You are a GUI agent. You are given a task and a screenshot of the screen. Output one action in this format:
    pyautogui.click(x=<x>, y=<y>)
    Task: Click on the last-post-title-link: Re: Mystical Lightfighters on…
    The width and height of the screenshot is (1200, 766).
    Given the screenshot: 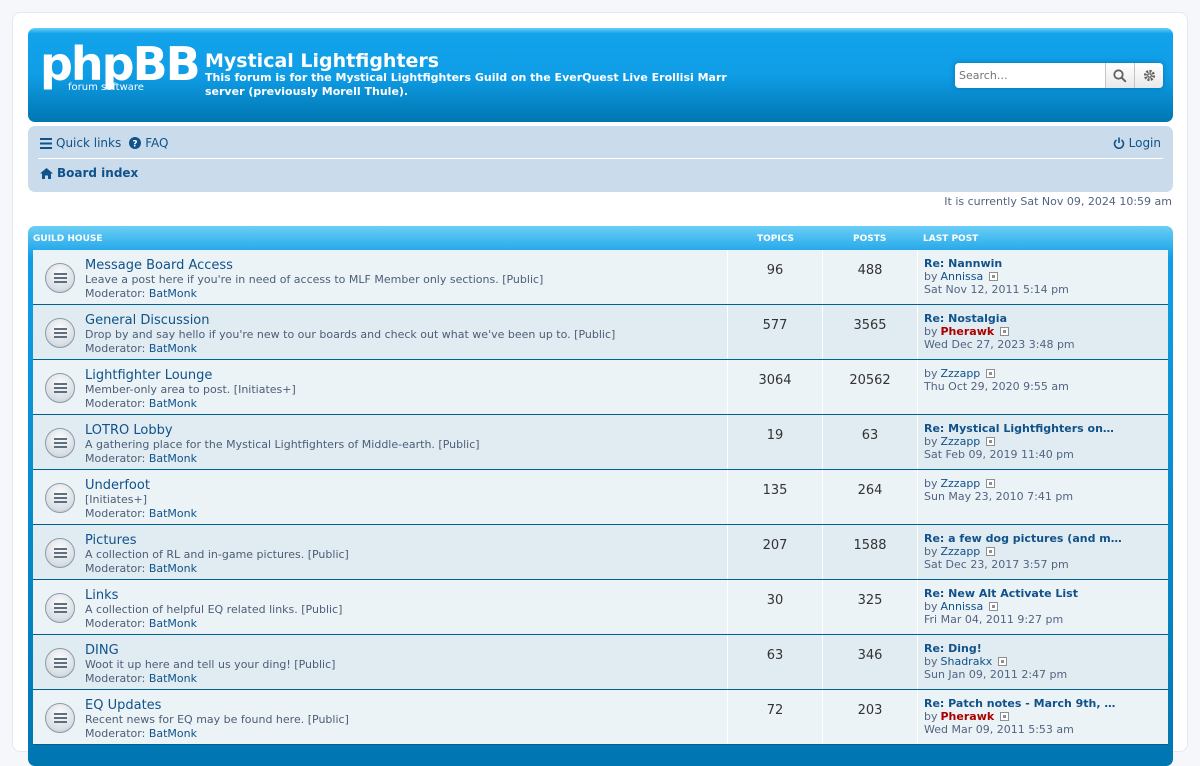 What is the action you would take?
    pyautogui.click(x=1046, y=428)
    